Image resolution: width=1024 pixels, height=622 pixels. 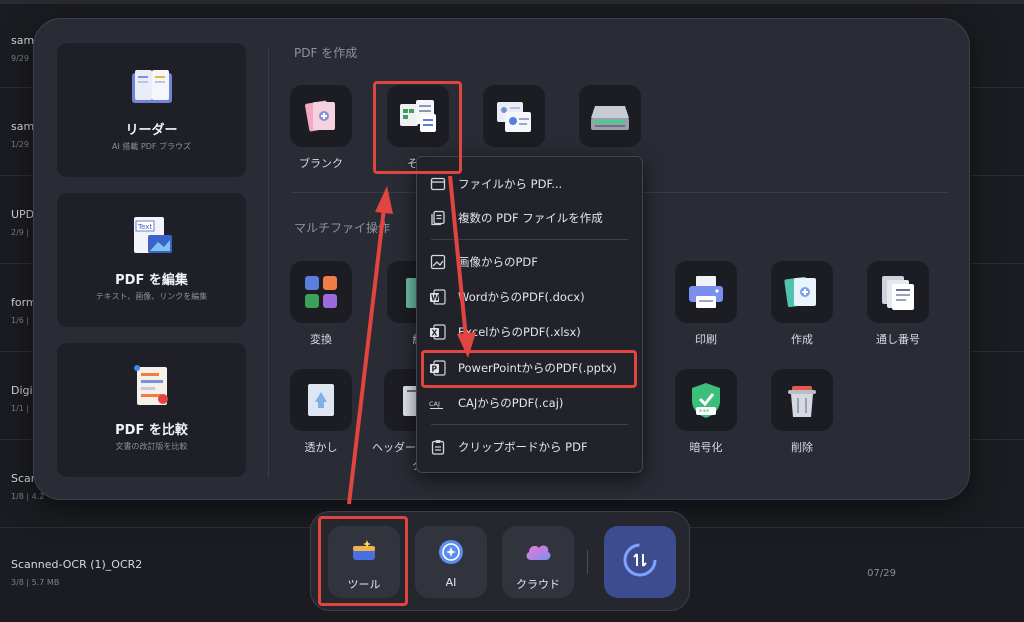 I want to click on arrow-down-line, so click(x=458, y=257).